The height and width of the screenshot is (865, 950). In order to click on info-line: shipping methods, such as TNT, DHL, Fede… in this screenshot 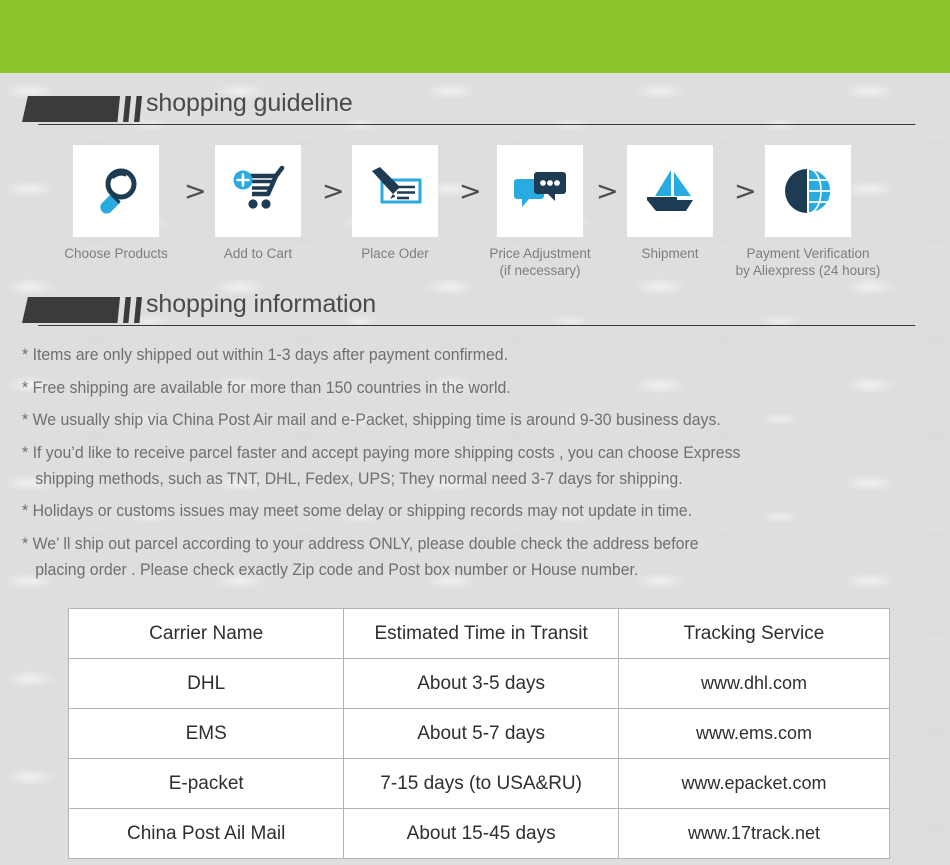, I will do `click(352, 478)`.